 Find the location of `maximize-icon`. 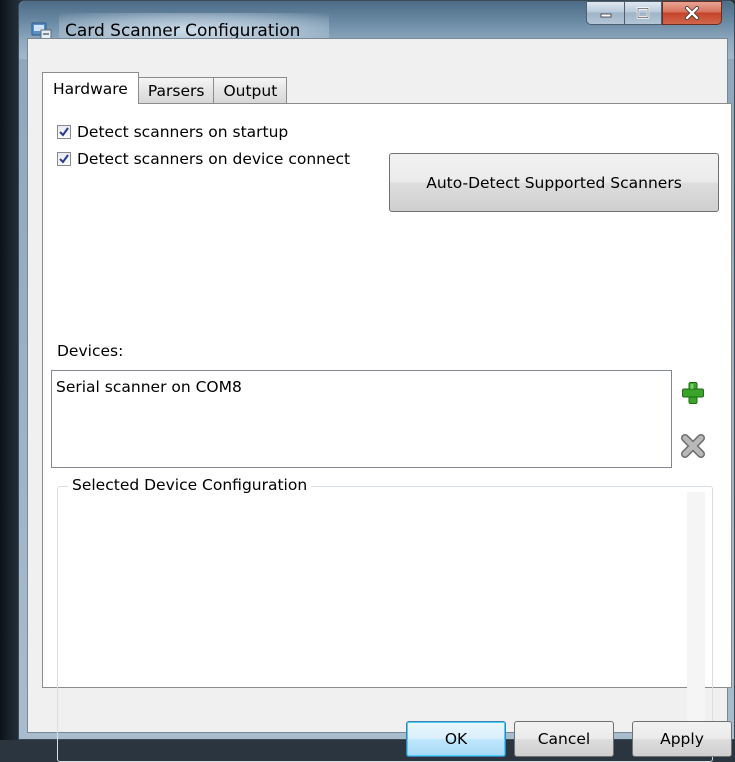

maximize-icon is located at coordinates (643, 13).